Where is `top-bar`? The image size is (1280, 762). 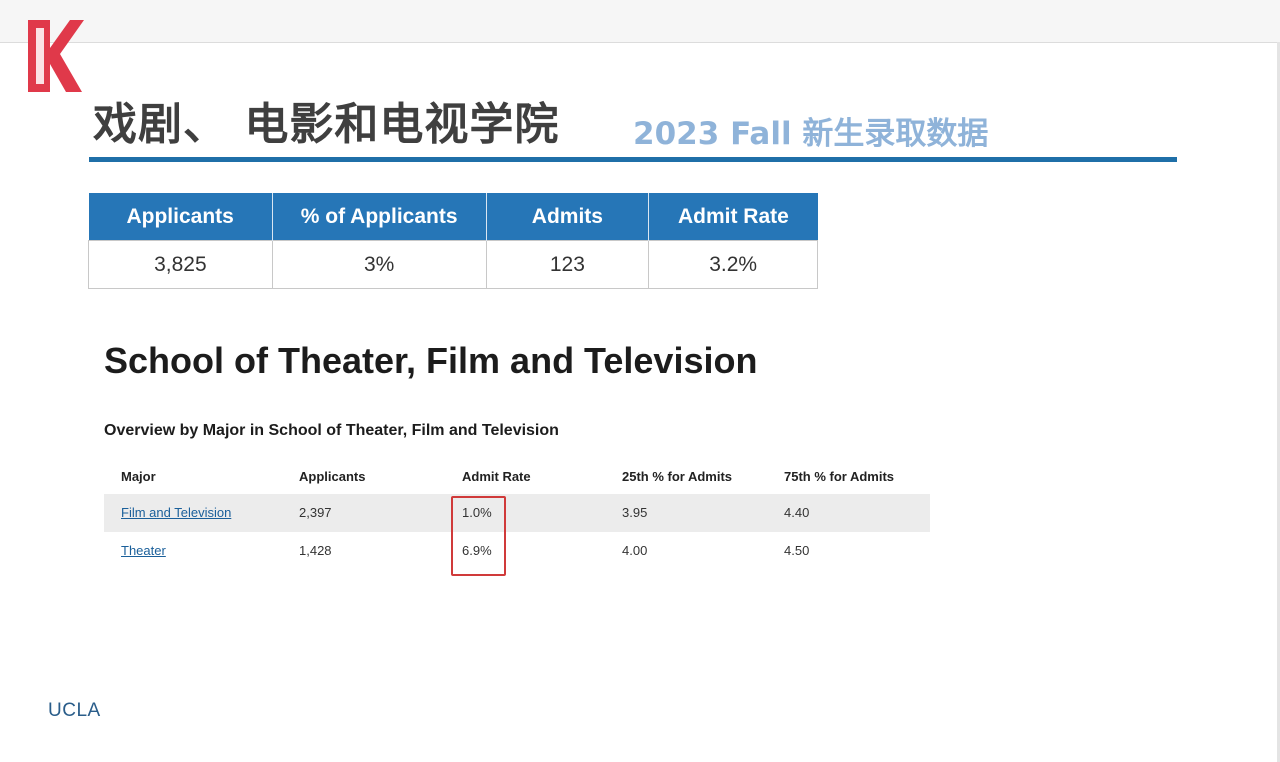 top-bar is located at coordinates (640, 21).